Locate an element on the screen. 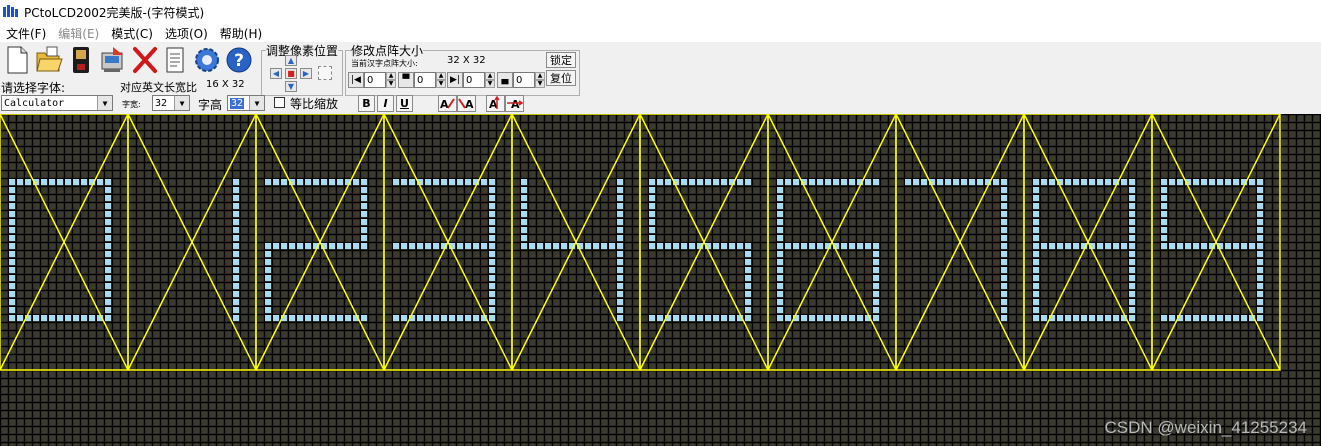 The height and width of the screenshot is (446, 1321). height-select: 32 ▼ is located at coordinates (246, 103).